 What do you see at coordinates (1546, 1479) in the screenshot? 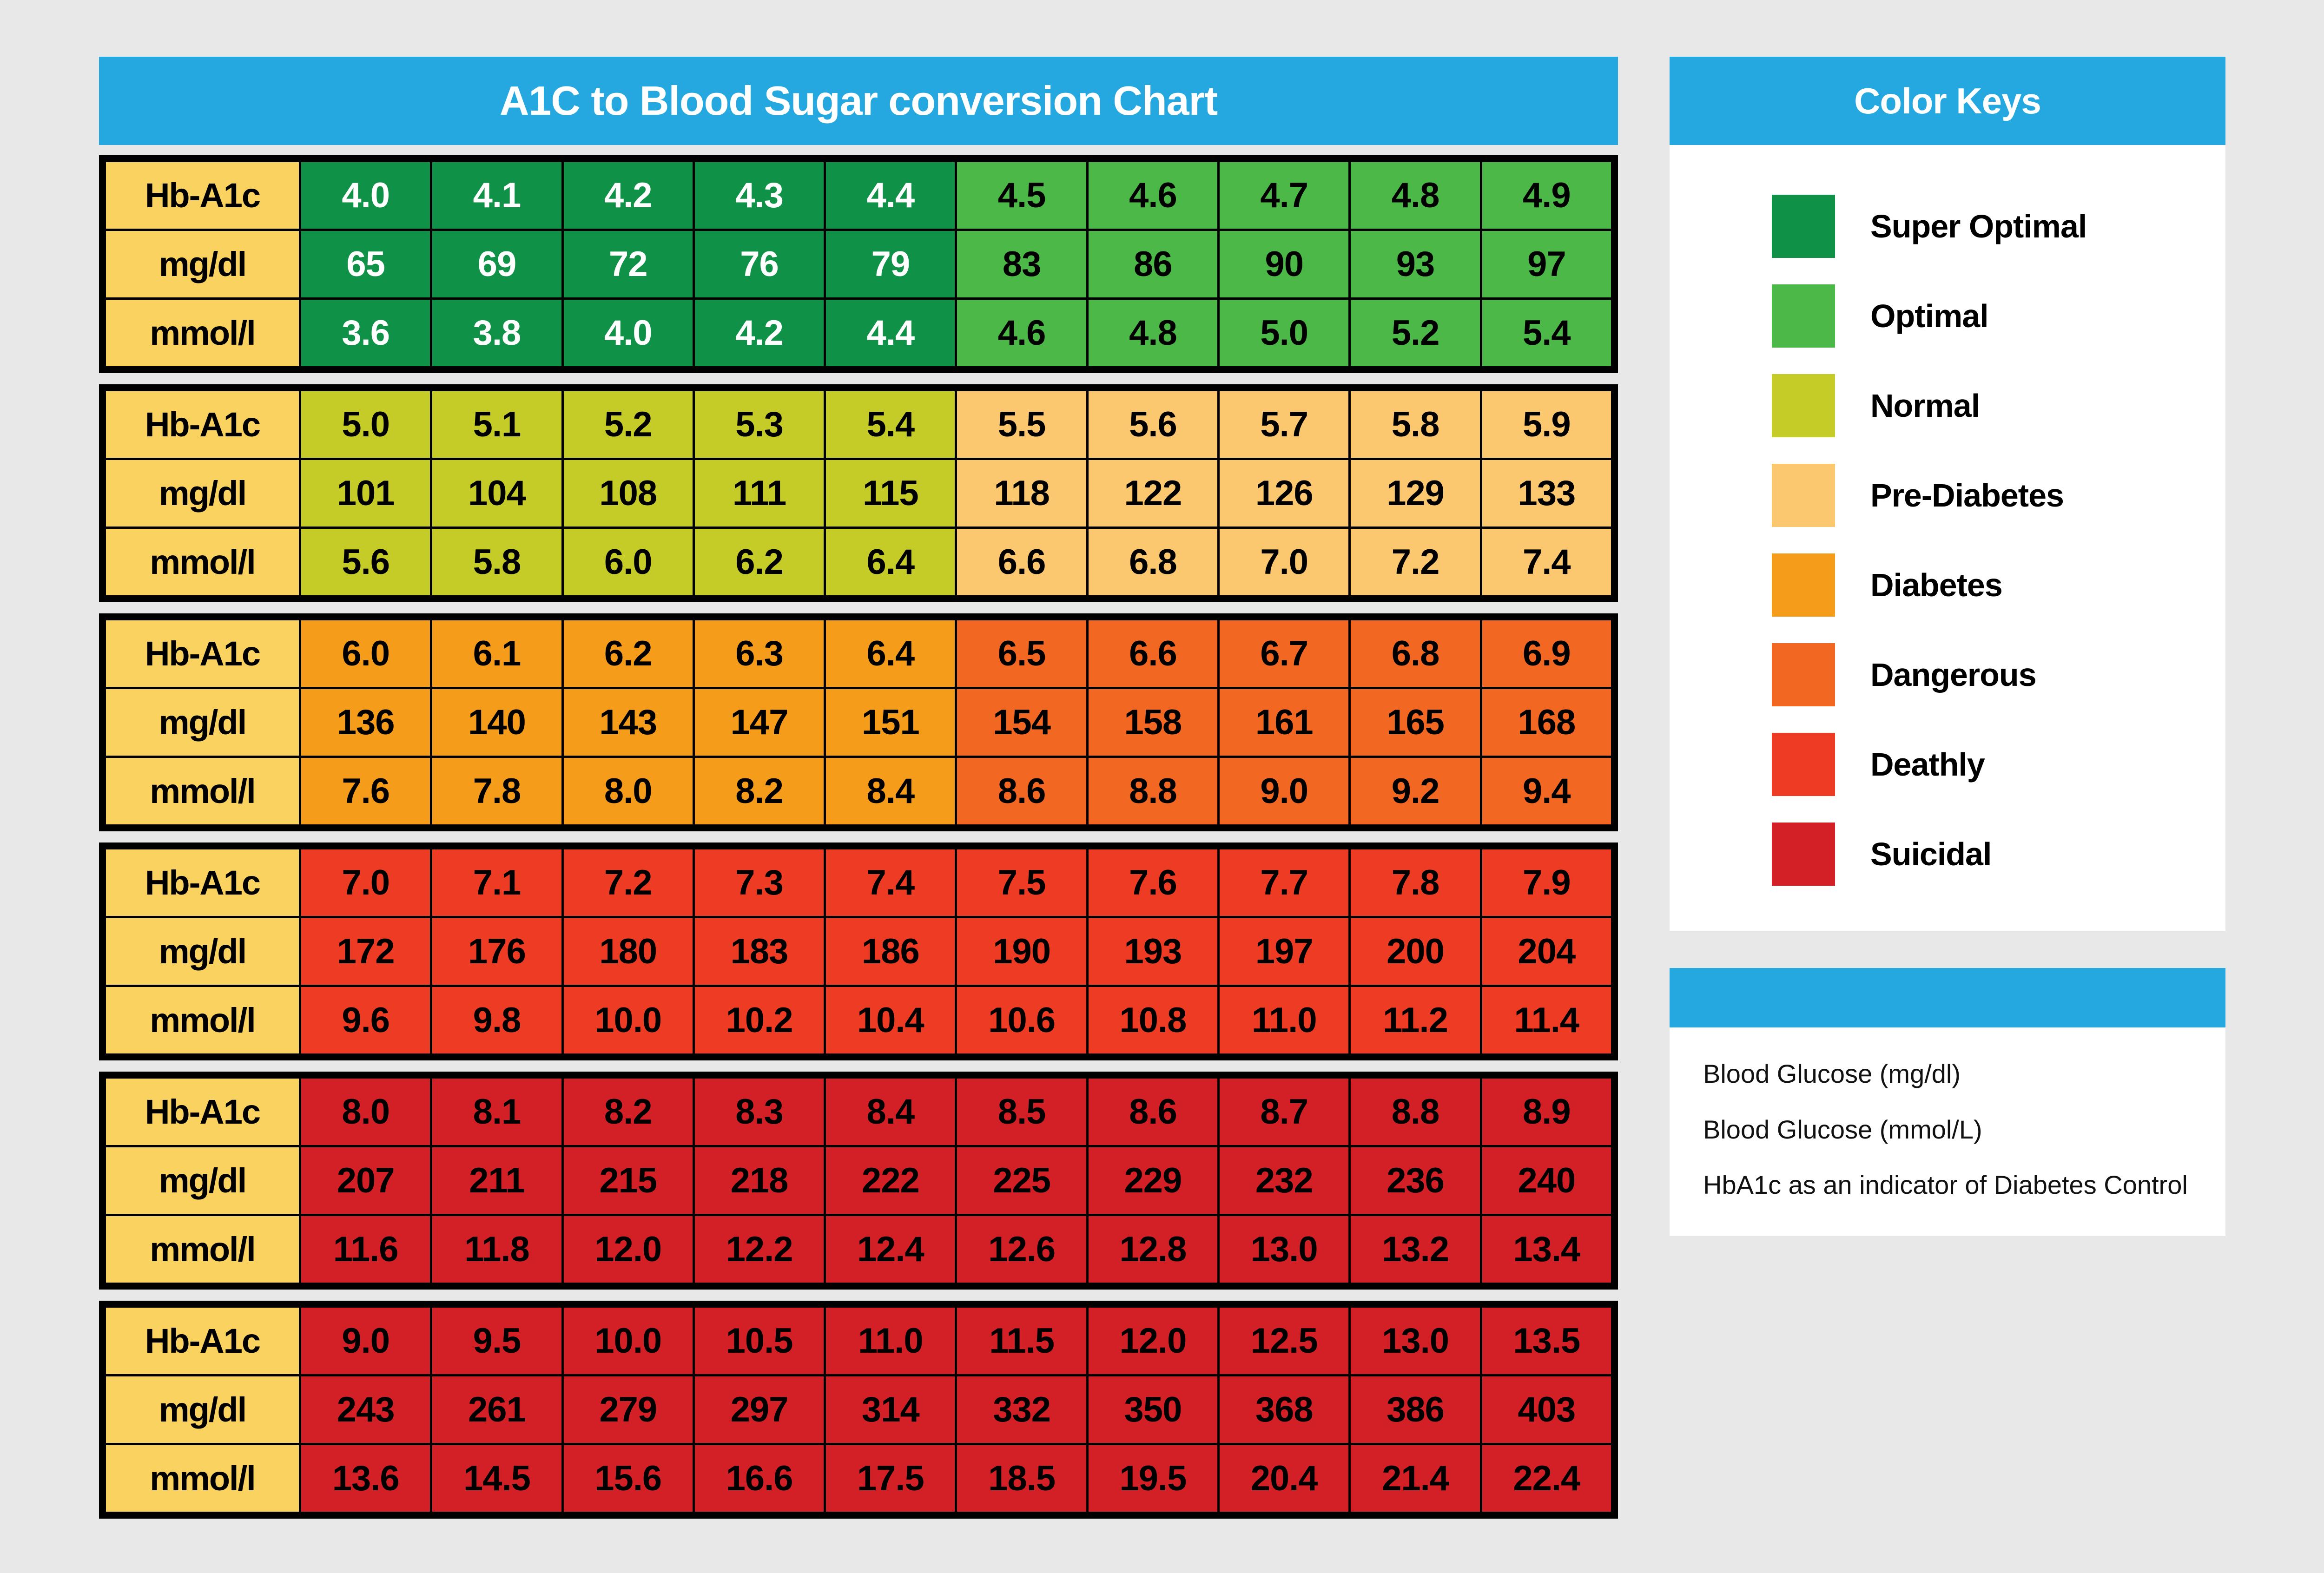
I see `cell-mmol: 22.4` at bounding box center [1546, 1479].